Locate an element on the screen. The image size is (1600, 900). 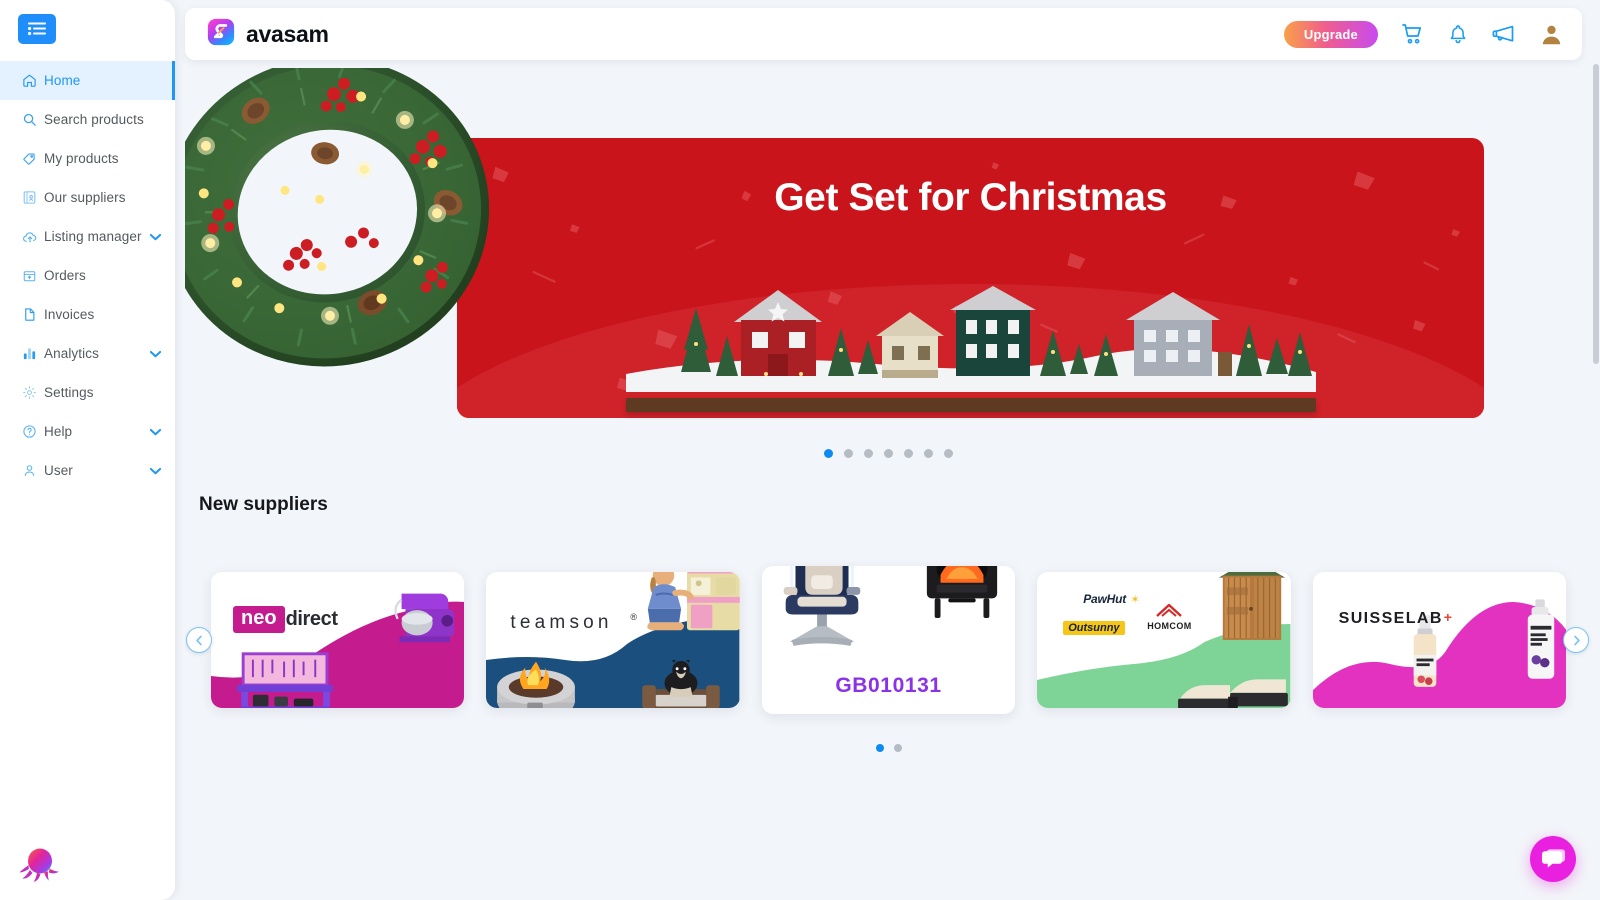
gaming-chair-image is located at coordinates (822, 606).